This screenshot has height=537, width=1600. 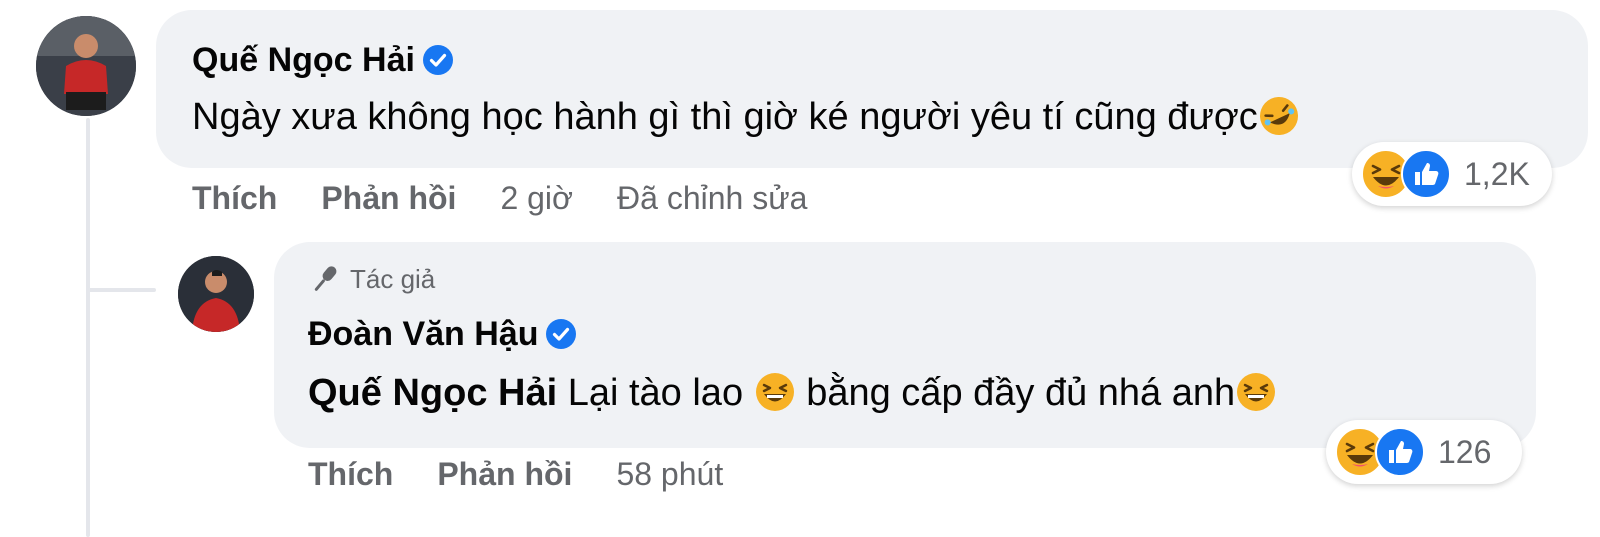 I want to click on timestamp: 2 giờ, so click(x=536, y=198).